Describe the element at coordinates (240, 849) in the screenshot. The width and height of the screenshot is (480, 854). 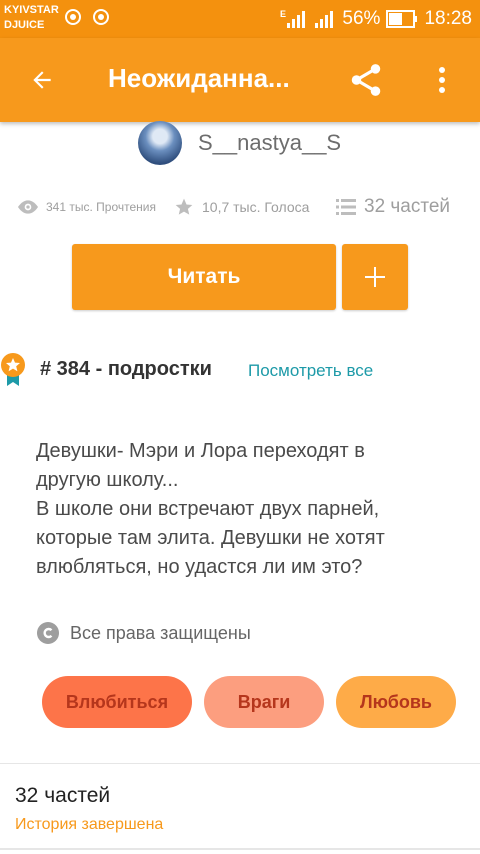
I see `divider-bottom` at that location.